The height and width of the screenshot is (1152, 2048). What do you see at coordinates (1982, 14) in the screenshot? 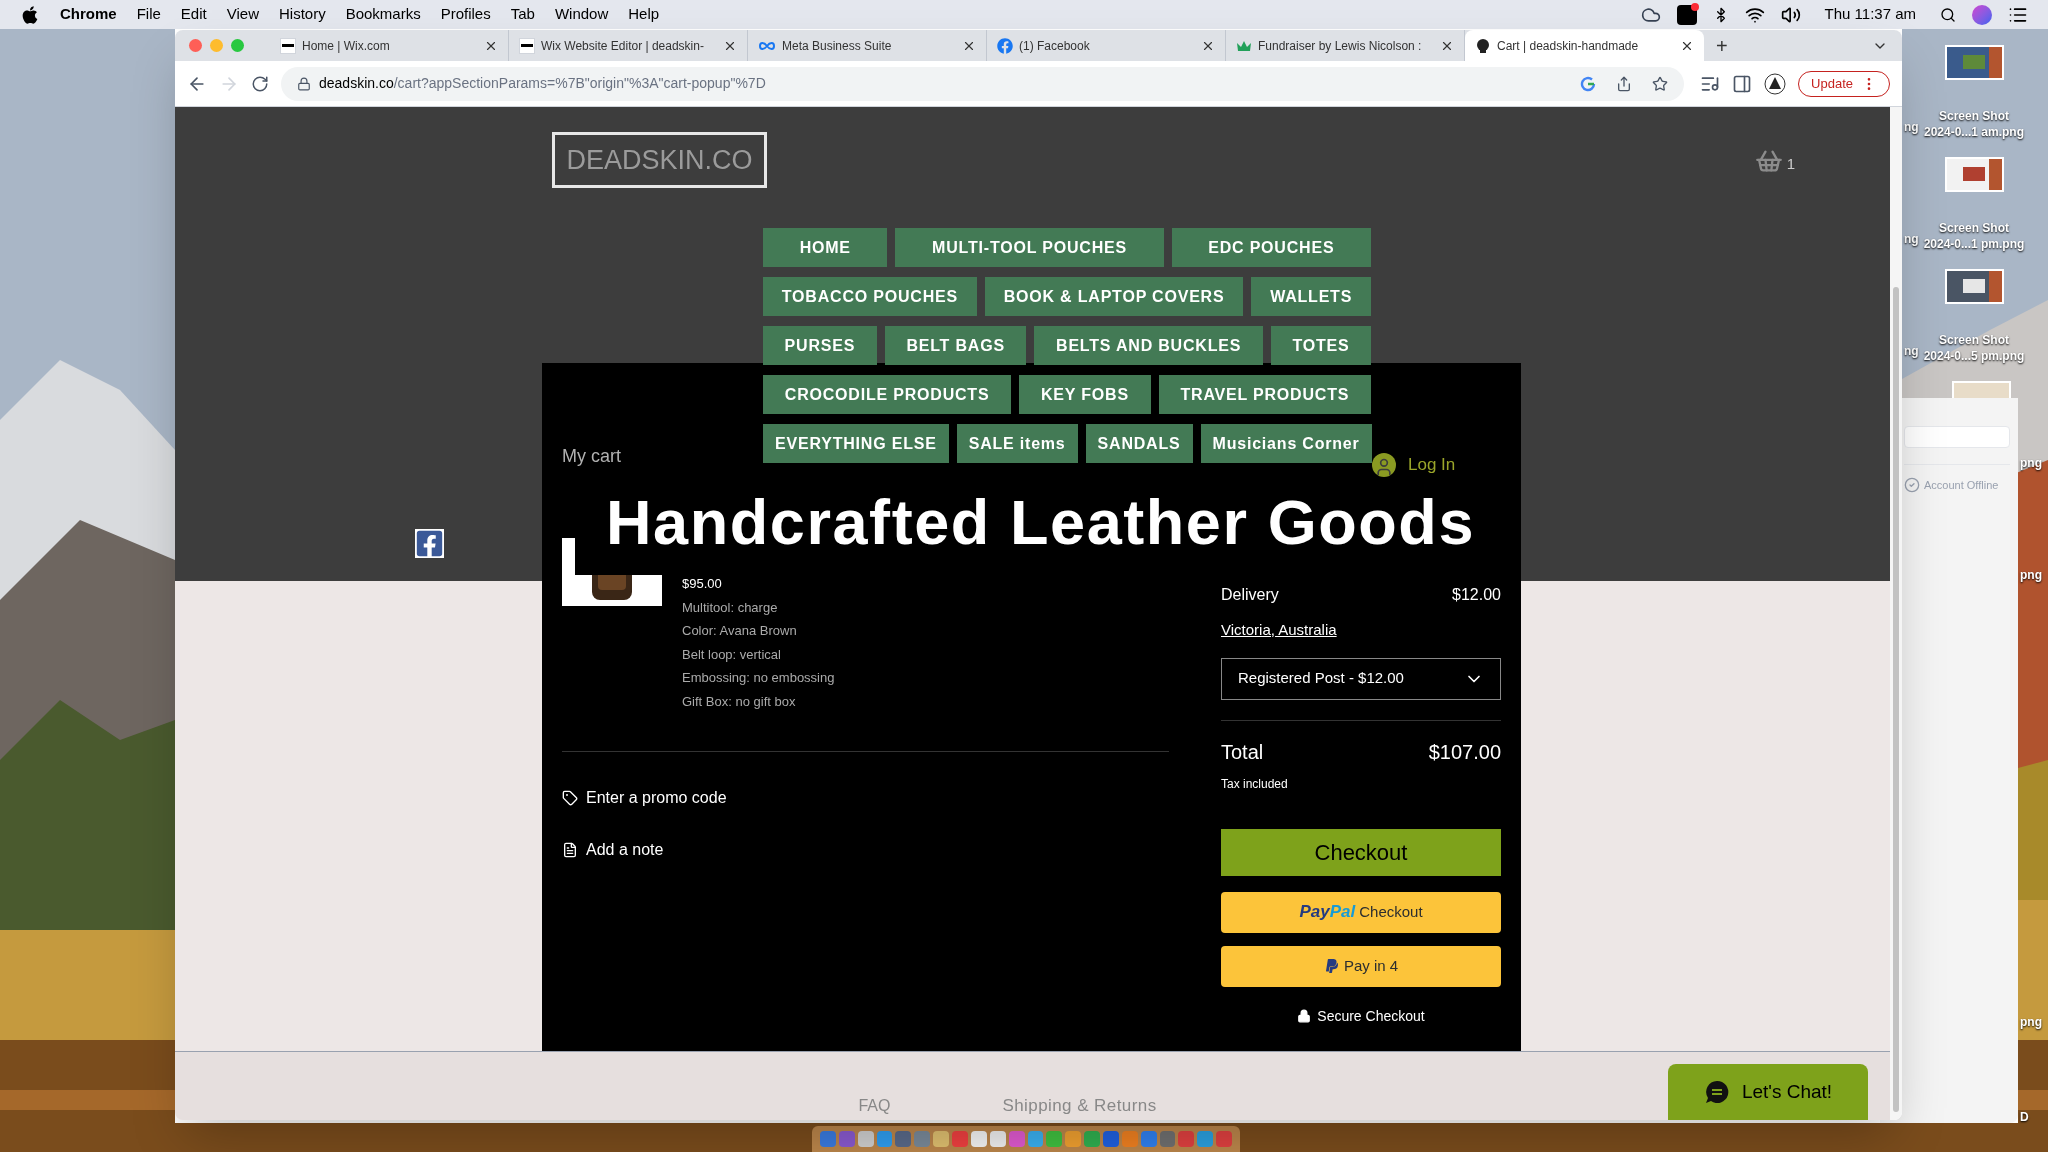
I see `siri-icon` at bounding box center [1982, 14].